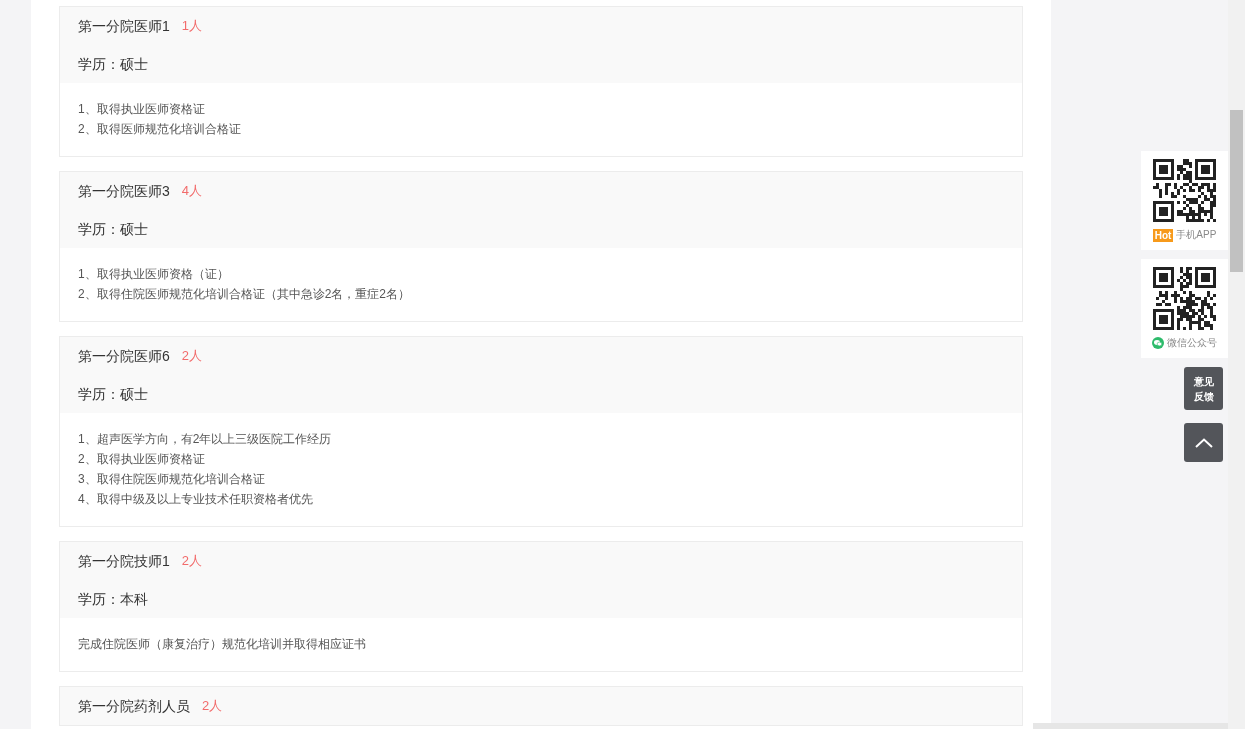  I want to click on education-requirement: 学历：本科, so click(113, 599).